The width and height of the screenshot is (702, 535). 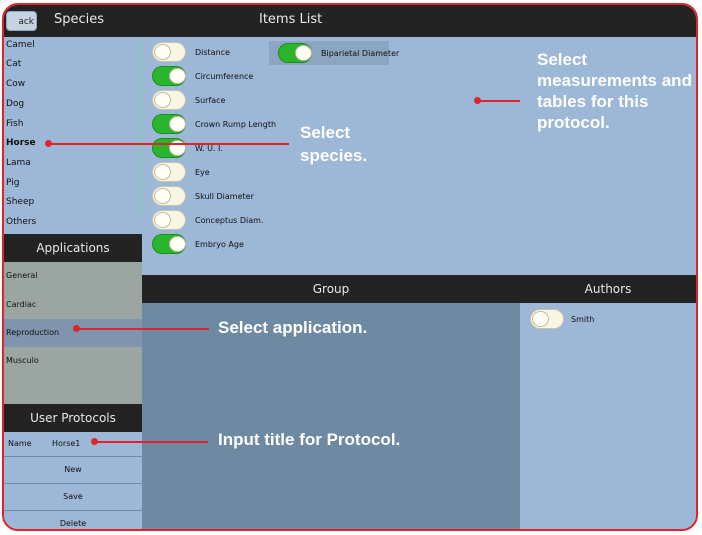 What do you see at coordinates (73, 496) in the screenshot?
I see `save-button: Save` at bounding box center [73, 496].